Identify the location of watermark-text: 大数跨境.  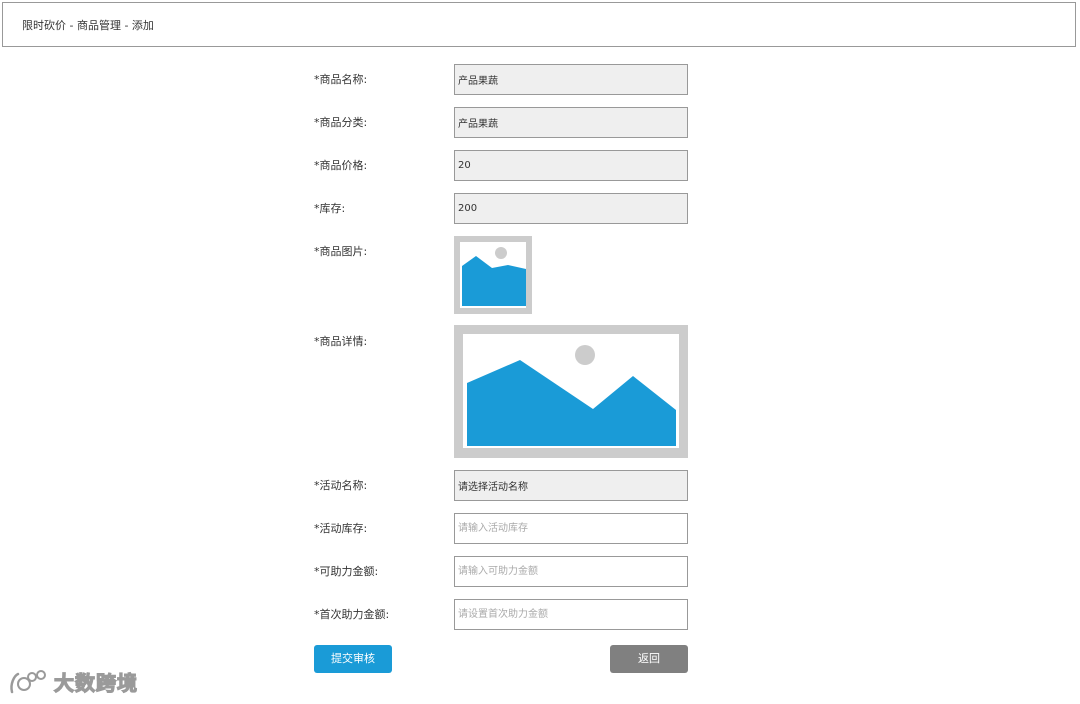
(95, 682).